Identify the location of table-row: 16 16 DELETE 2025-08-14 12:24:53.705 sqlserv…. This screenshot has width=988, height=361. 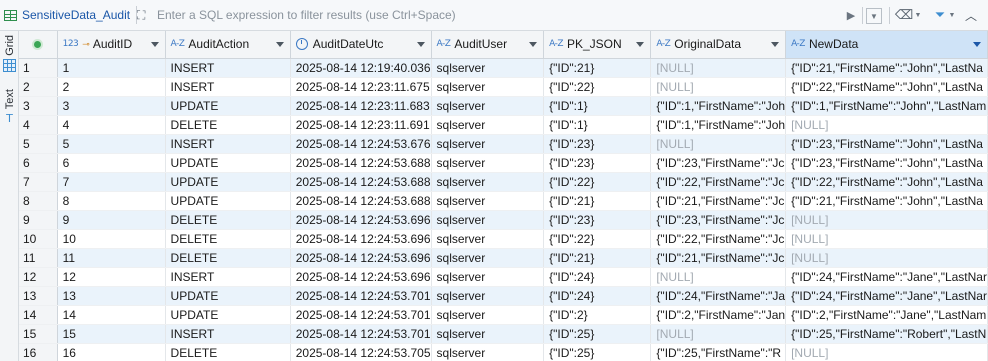
(503, 352).